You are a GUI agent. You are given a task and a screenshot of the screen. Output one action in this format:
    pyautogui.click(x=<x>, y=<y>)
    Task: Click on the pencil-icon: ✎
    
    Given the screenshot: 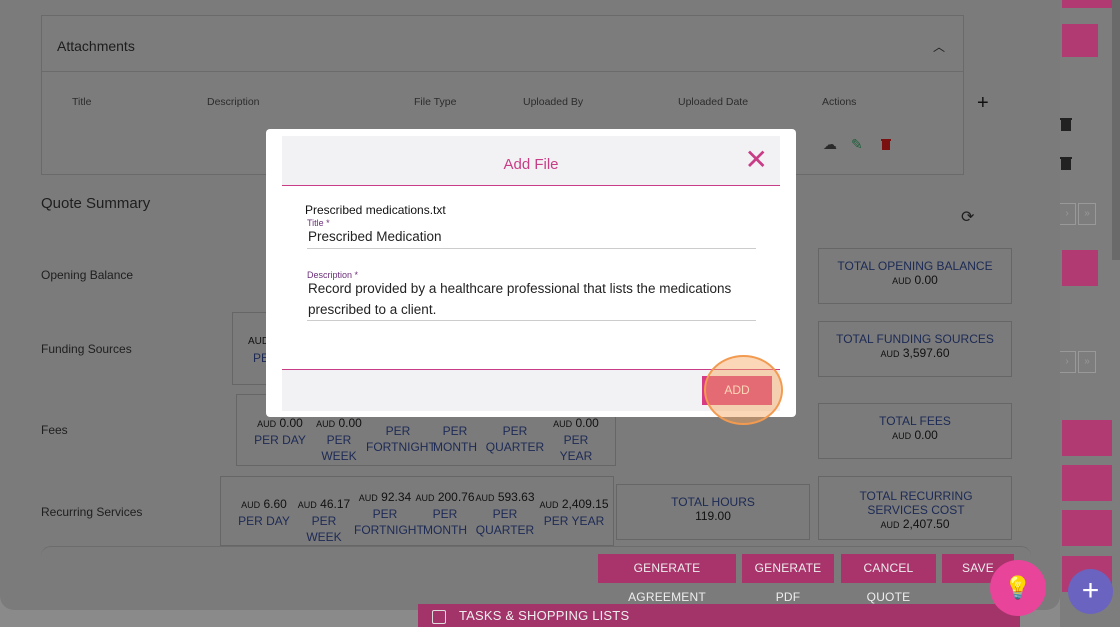 What is the action you would take?
    pyautogui.click(x=857, y=144)
    